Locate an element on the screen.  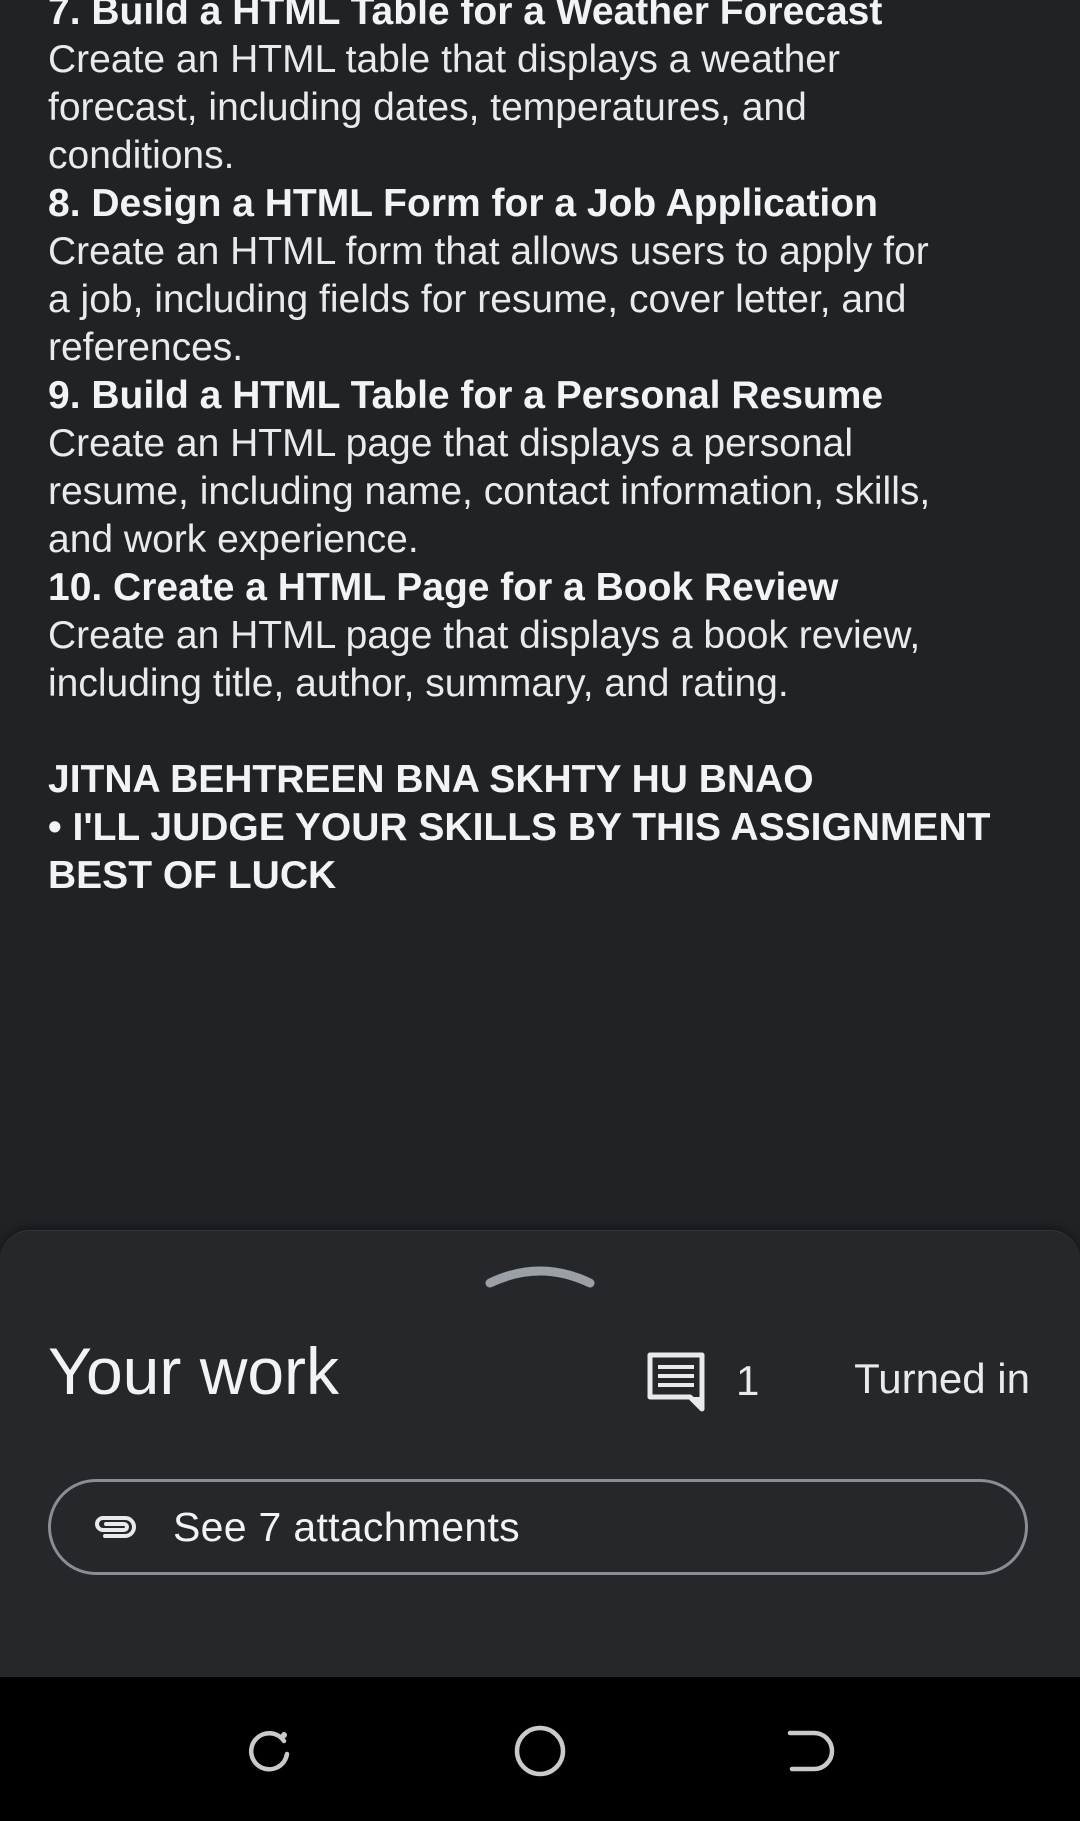
paperclip-icon is located at coordinates (115, 1527).